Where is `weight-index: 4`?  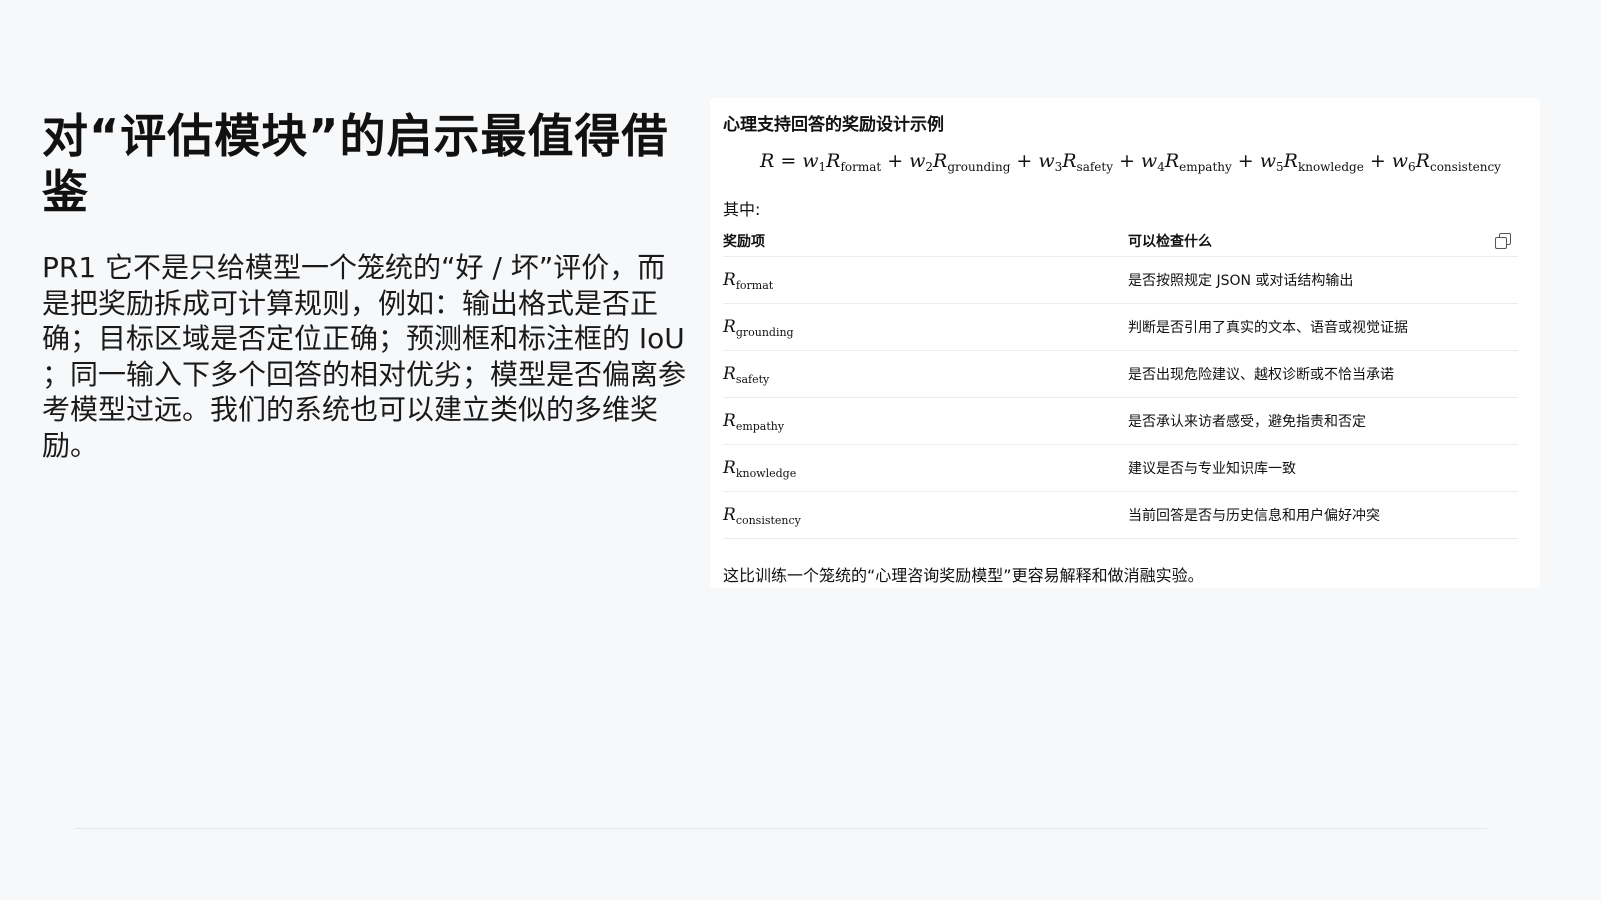
weight-index: 4 is located at coordinates (1161, 167).